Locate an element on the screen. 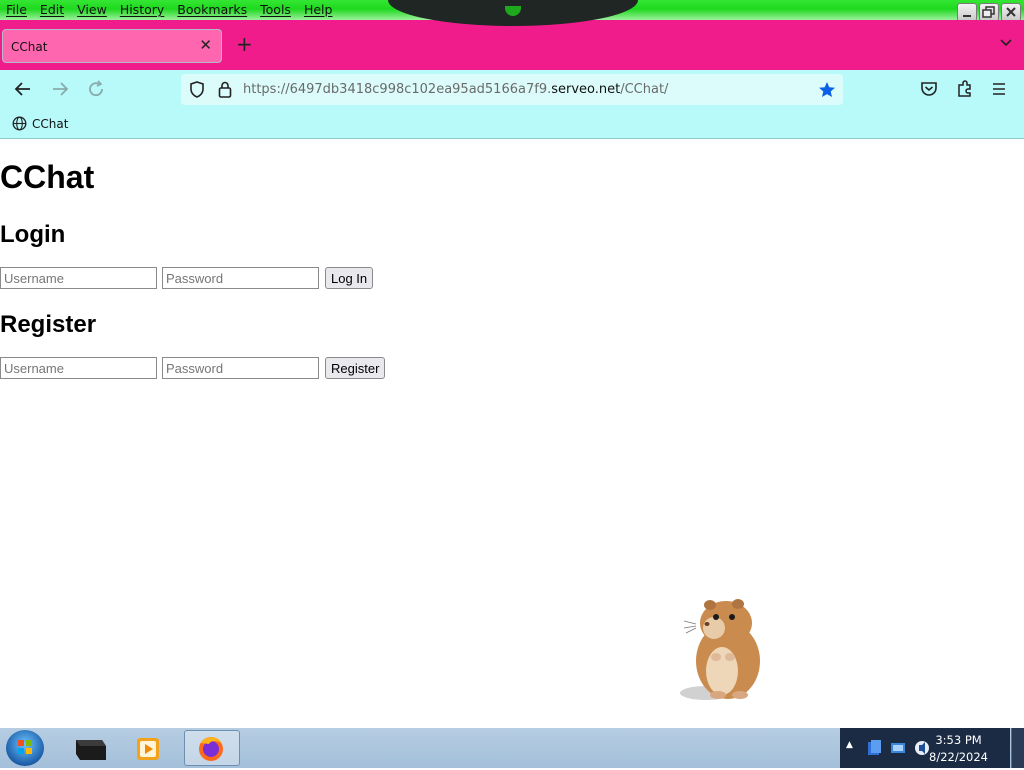 The height and width of the screenshot is (770, 1024). reload-arrow-icon is located at coordinates (96, 88).